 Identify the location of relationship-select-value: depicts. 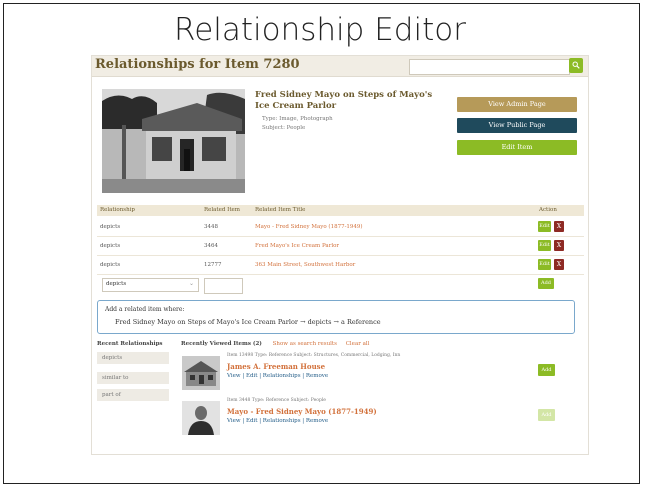
(116, 284).